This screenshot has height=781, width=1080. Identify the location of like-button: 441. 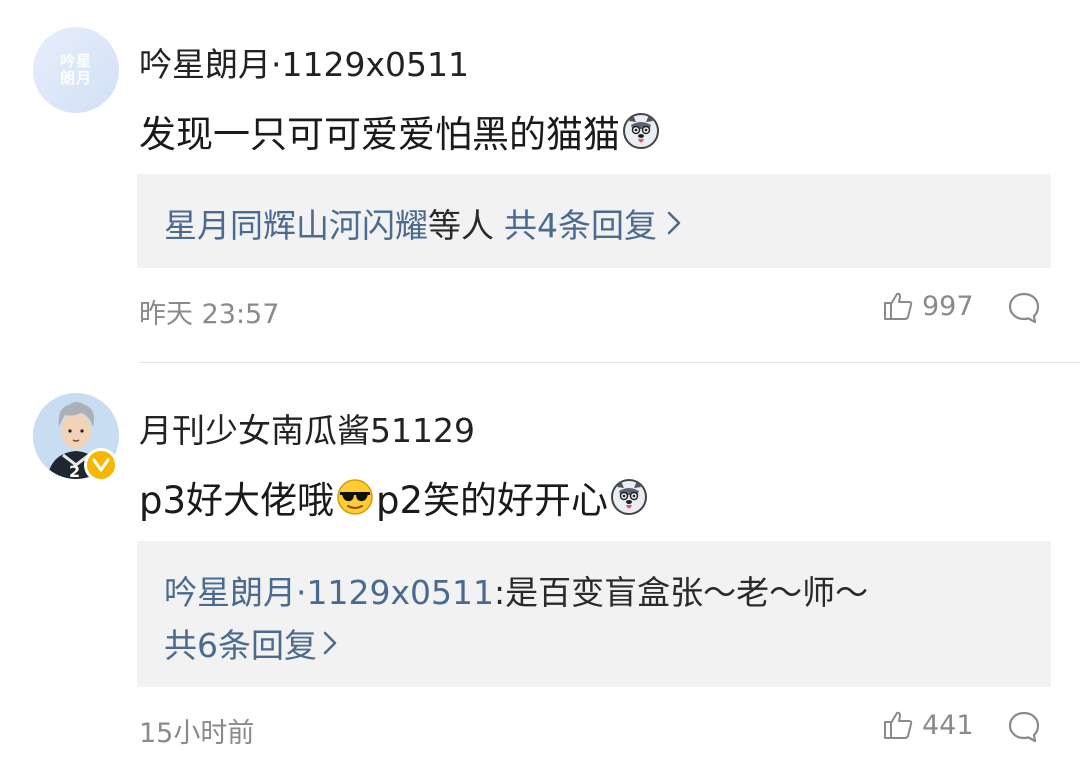
(928, 725).